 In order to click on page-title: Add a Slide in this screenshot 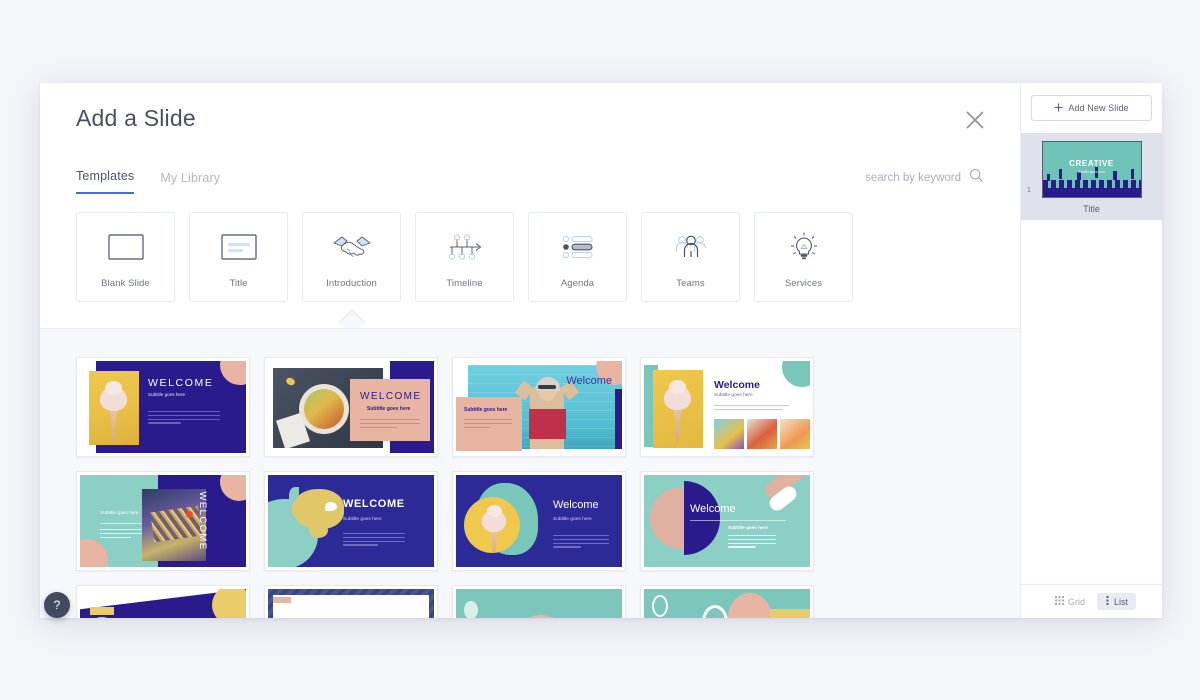, I will do `click(136, 118)`.